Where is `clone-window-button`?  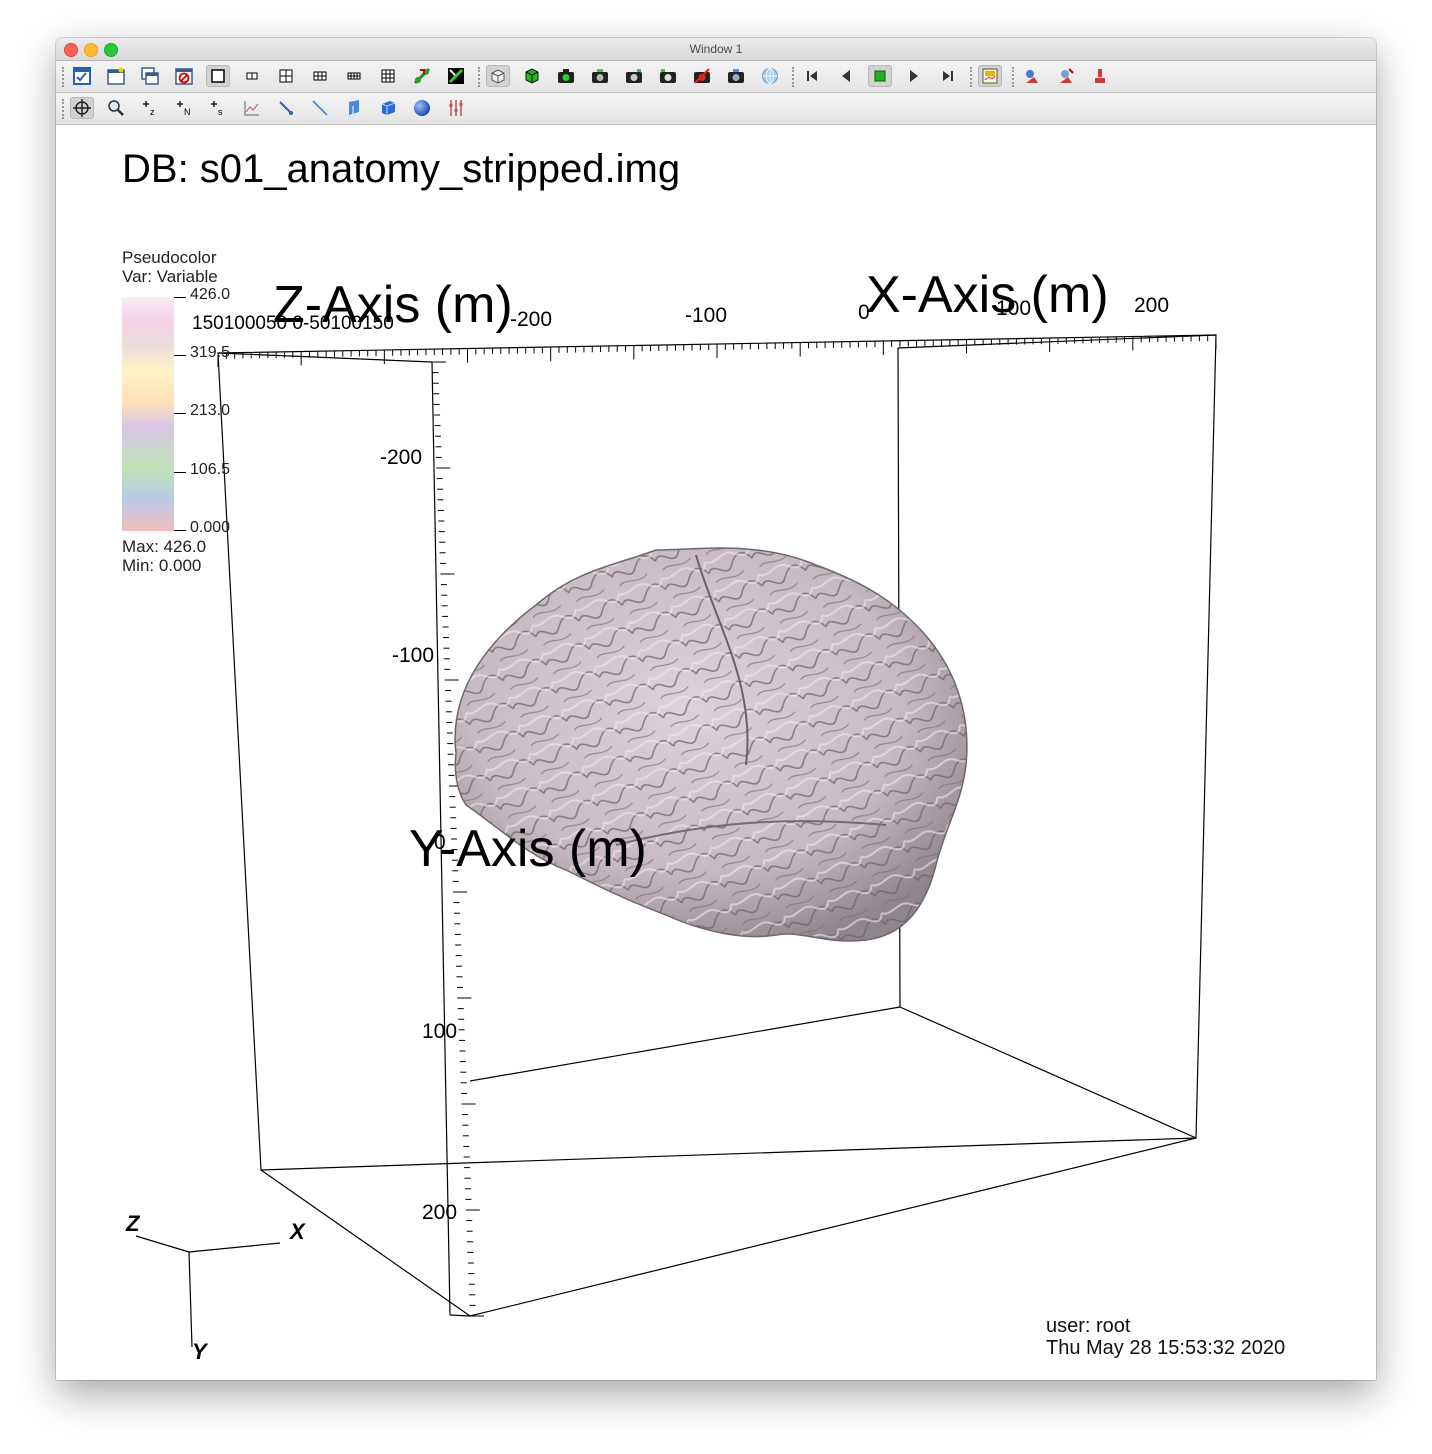 clone-window-button is located at coordinates (150, 76).